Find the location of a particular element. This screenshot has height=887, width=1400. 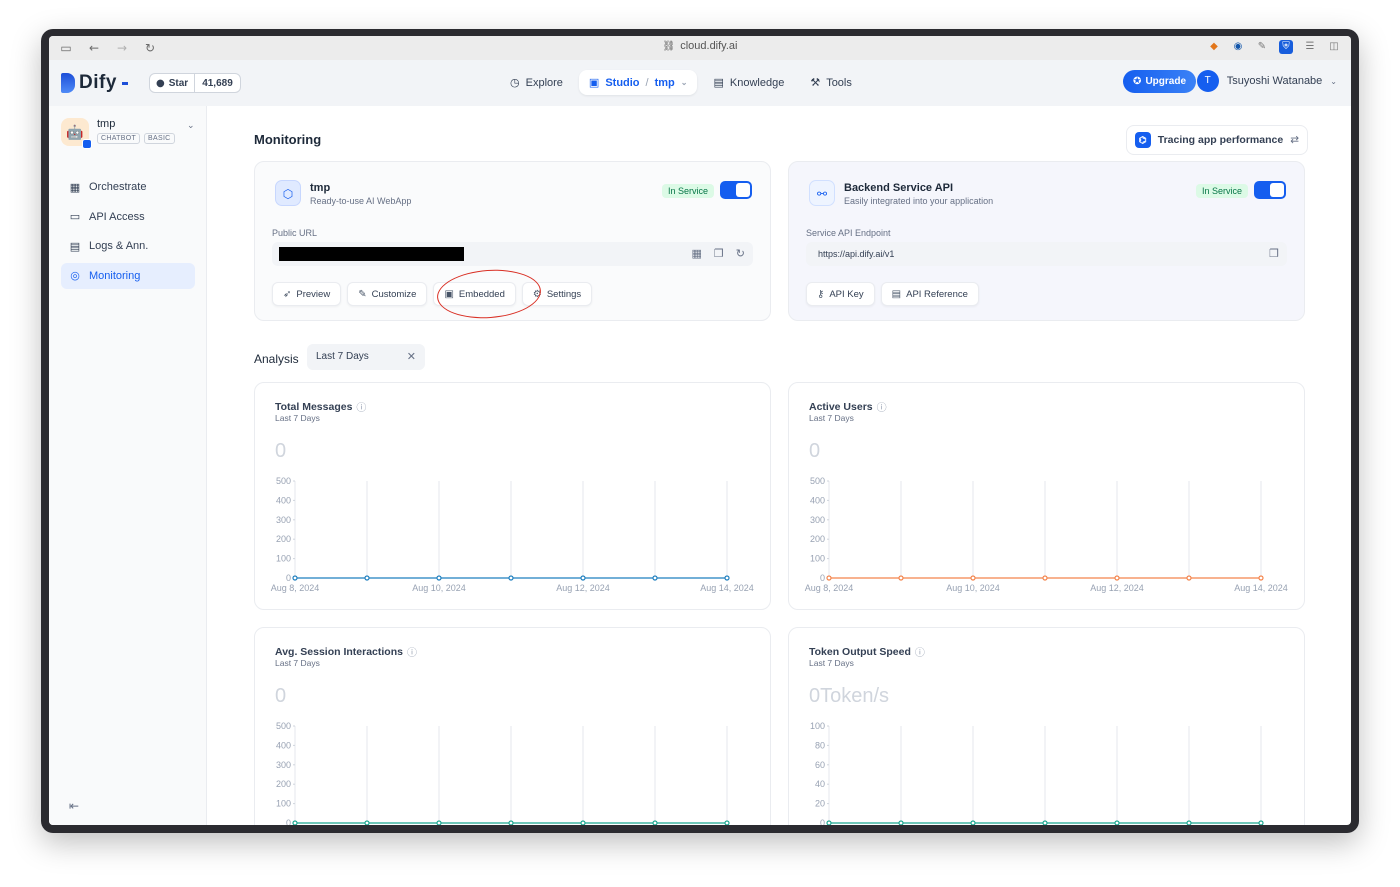

pen-extension-icon: ✎ is located at coordinates (1262, 47).